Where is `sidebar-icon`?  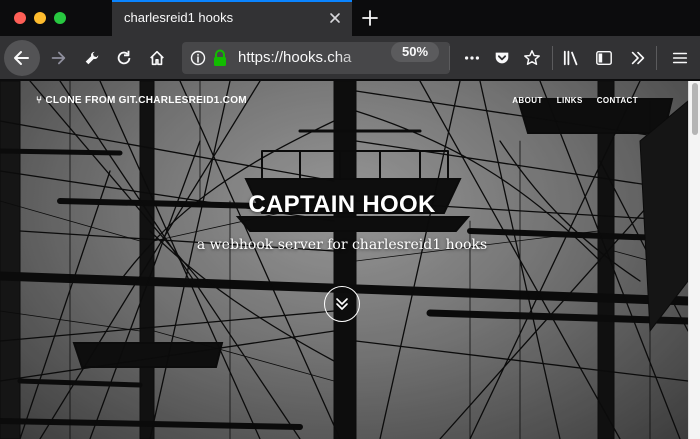 sidebar-icon is located at coordinates (604, 58).